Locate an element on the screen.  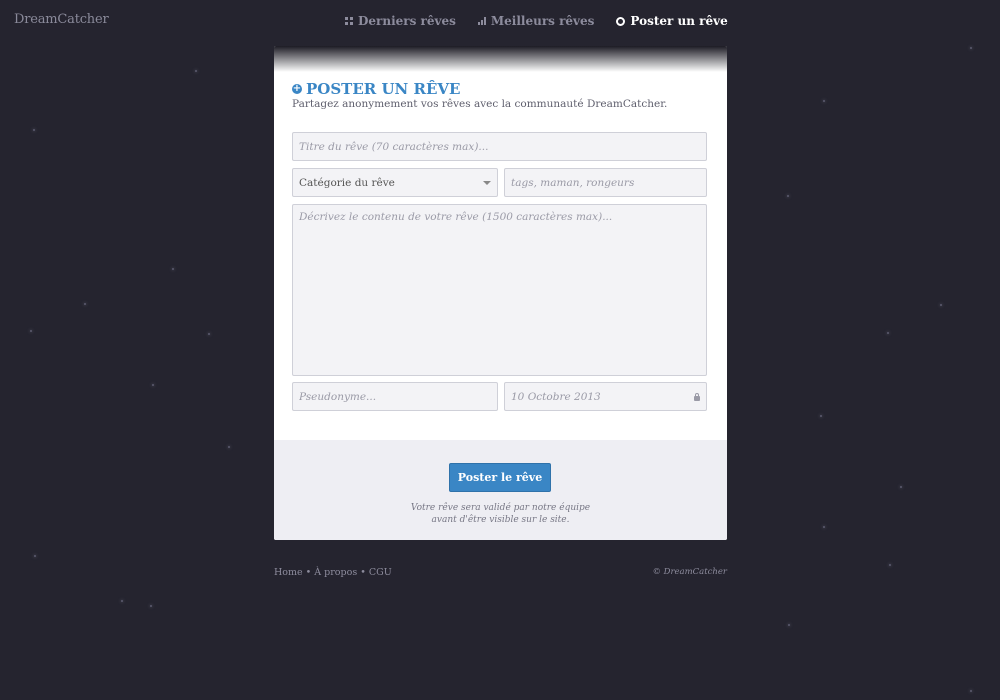
post-dream-button: Poster le rêve is located at coordinates (500, 477).